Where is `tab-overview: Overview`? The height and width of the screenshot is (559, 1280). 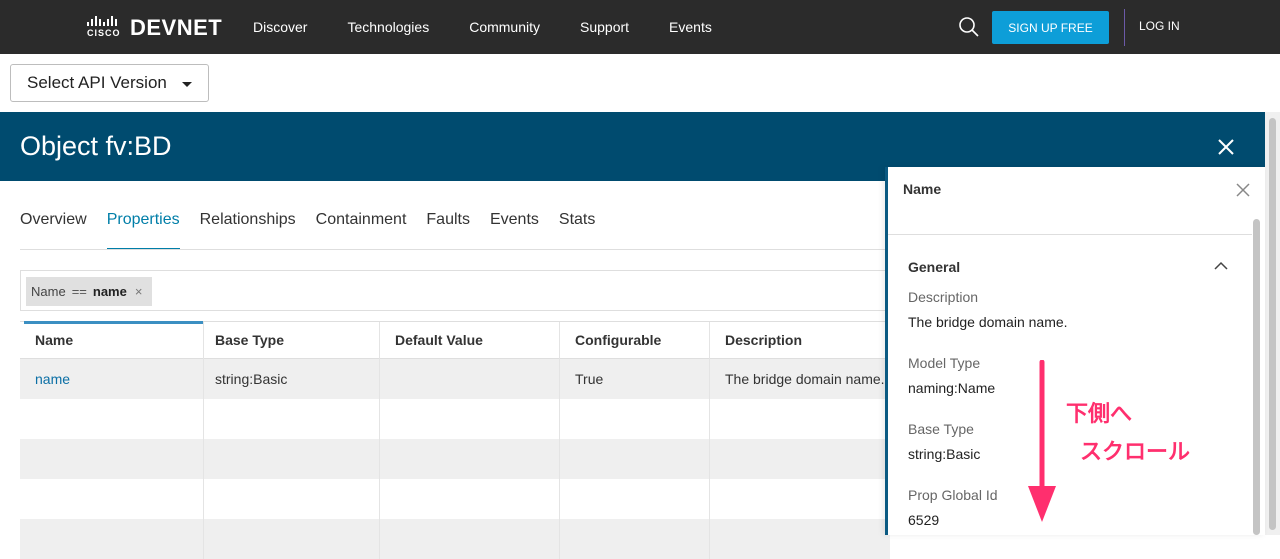 tab-overview: Overview is located at coordinates (53, 215).